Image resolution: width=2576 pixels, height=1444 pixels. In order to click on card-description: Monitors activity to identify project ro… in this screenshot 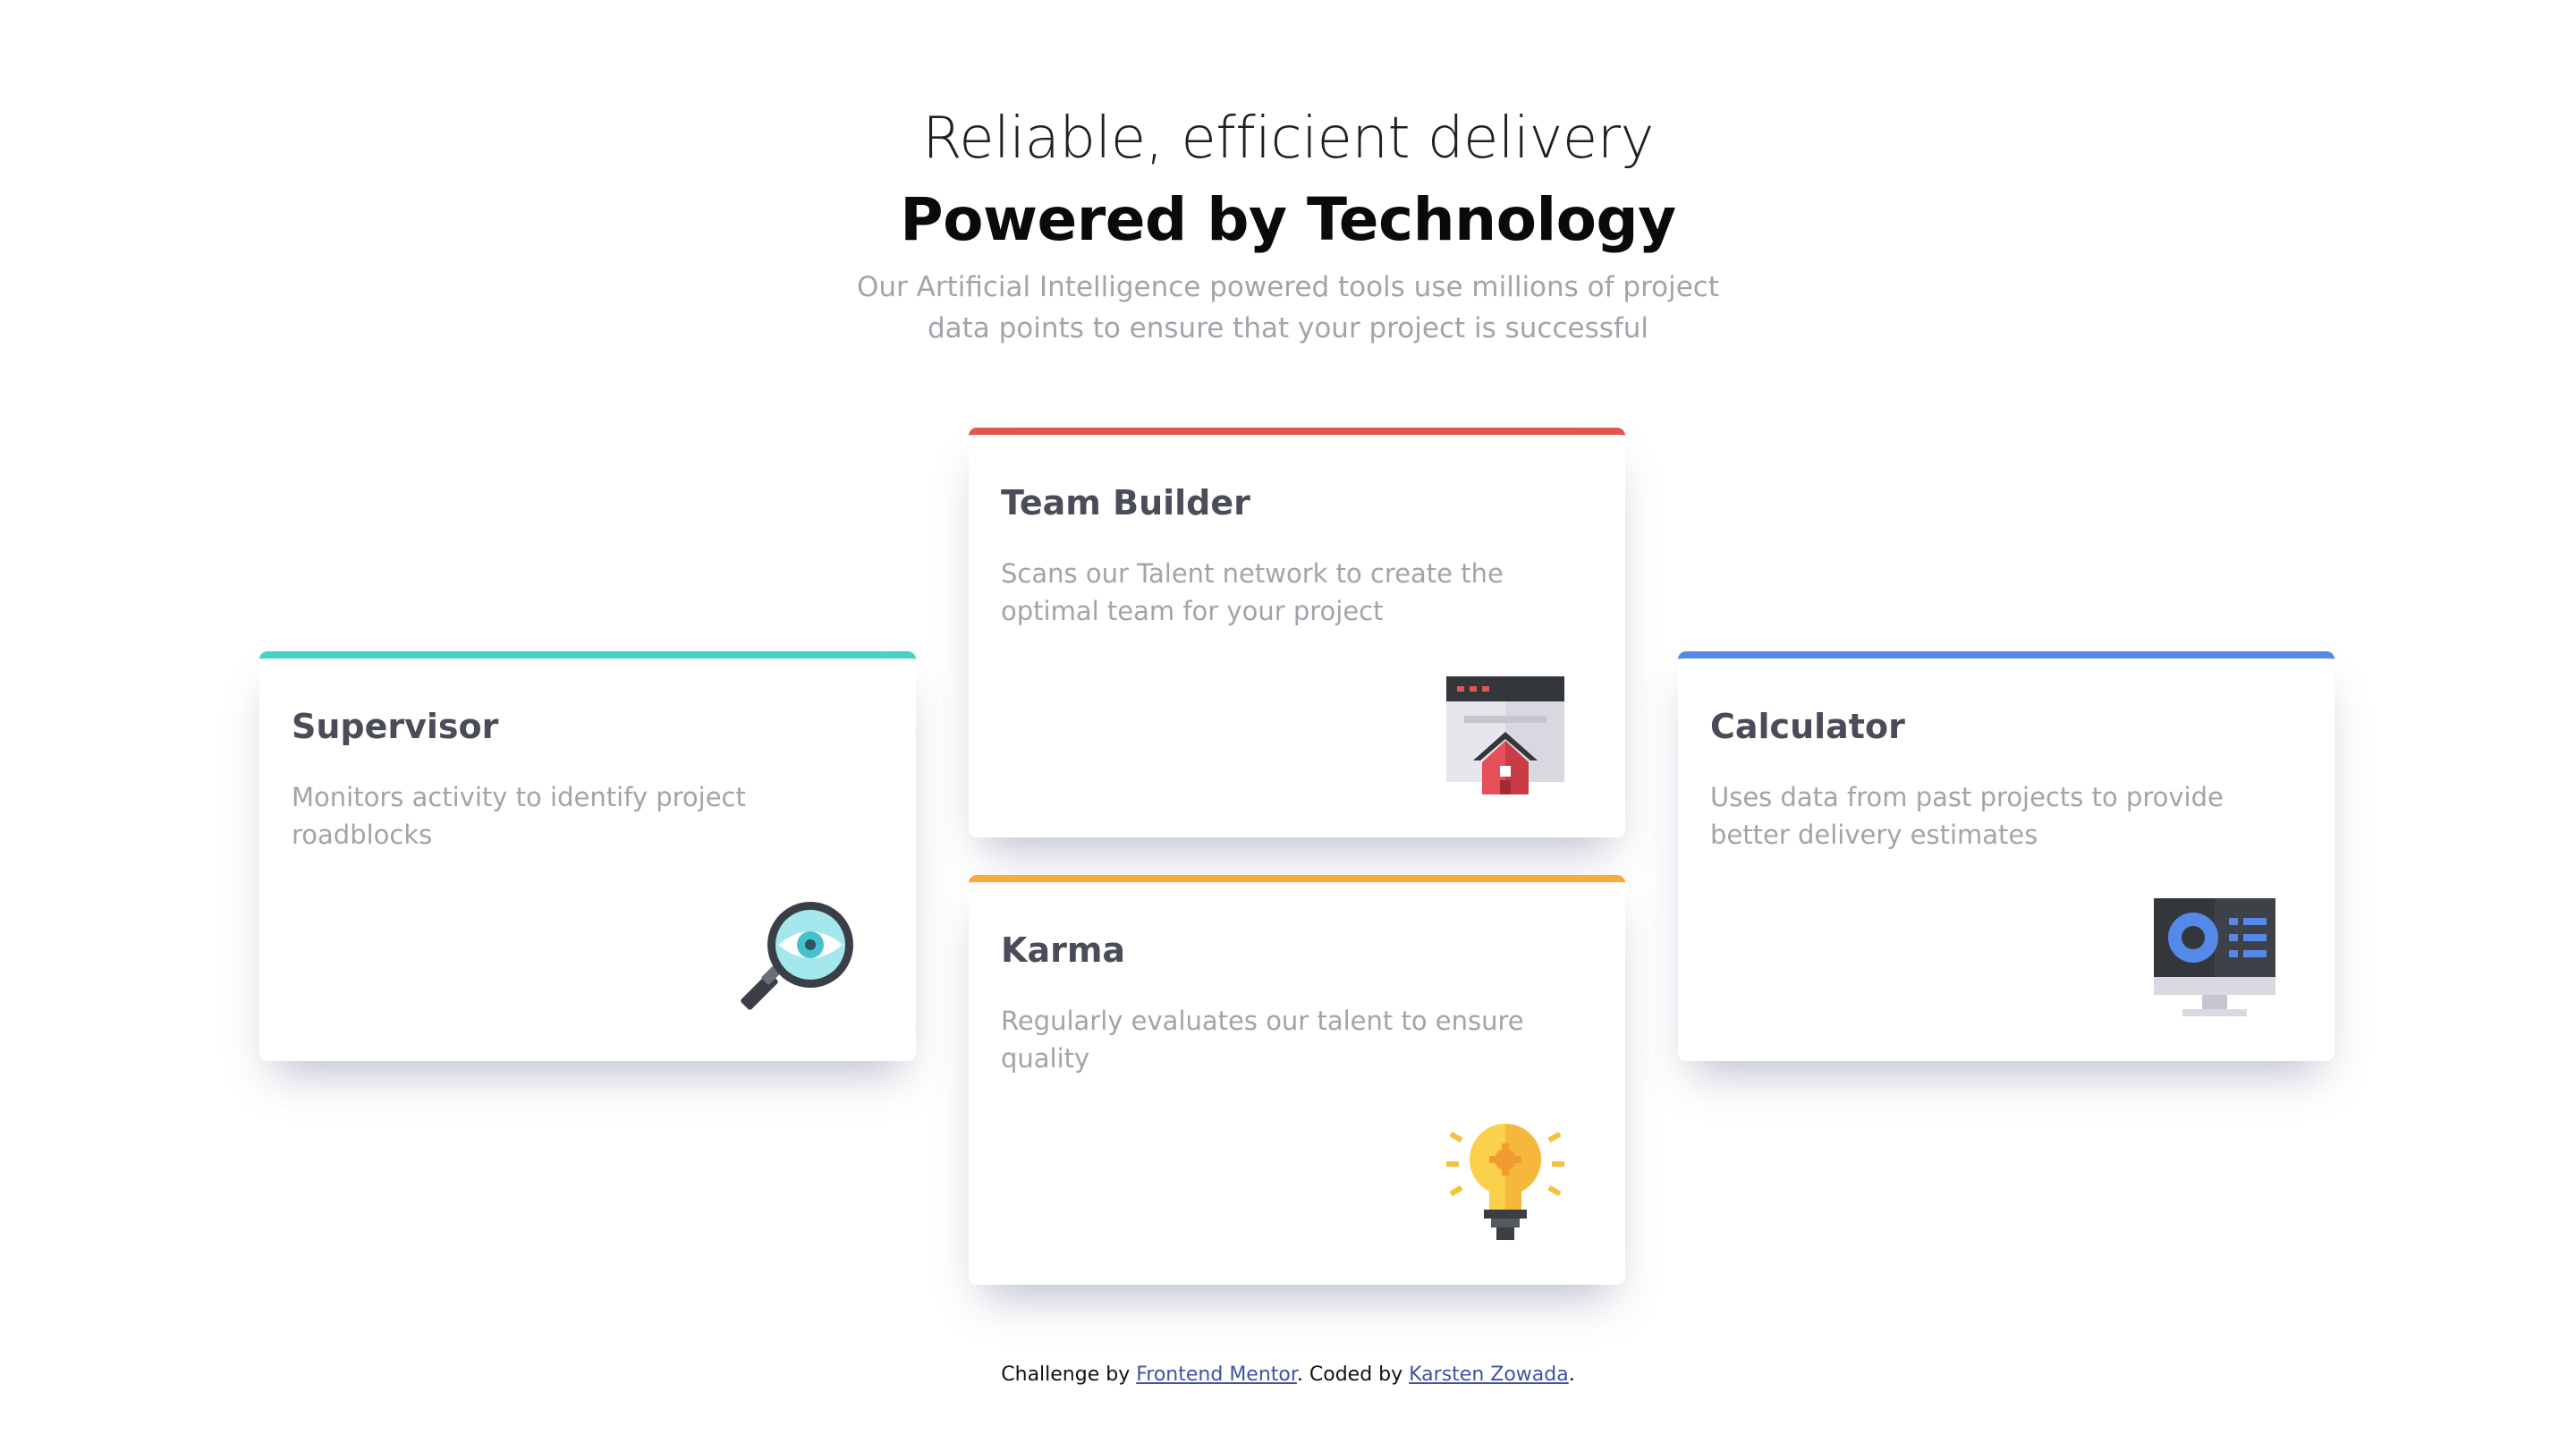, I will do `click(519, 816)`.